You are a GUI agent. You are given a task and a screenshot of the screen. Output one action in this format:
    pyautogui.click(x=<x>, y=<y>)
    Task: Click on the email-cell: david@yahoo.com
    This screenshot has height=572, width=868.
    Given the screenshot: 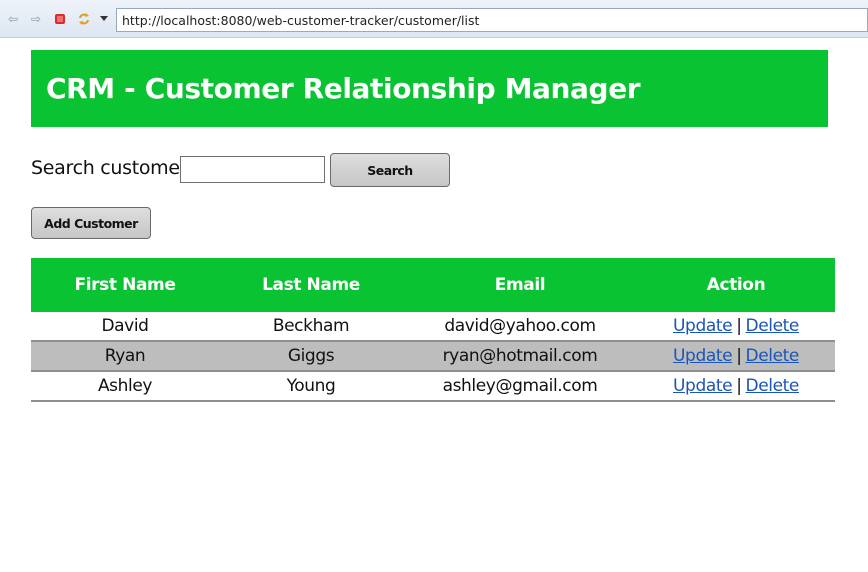 What is the action you would take?
    pyautogui.click(x=520, y=327)
    